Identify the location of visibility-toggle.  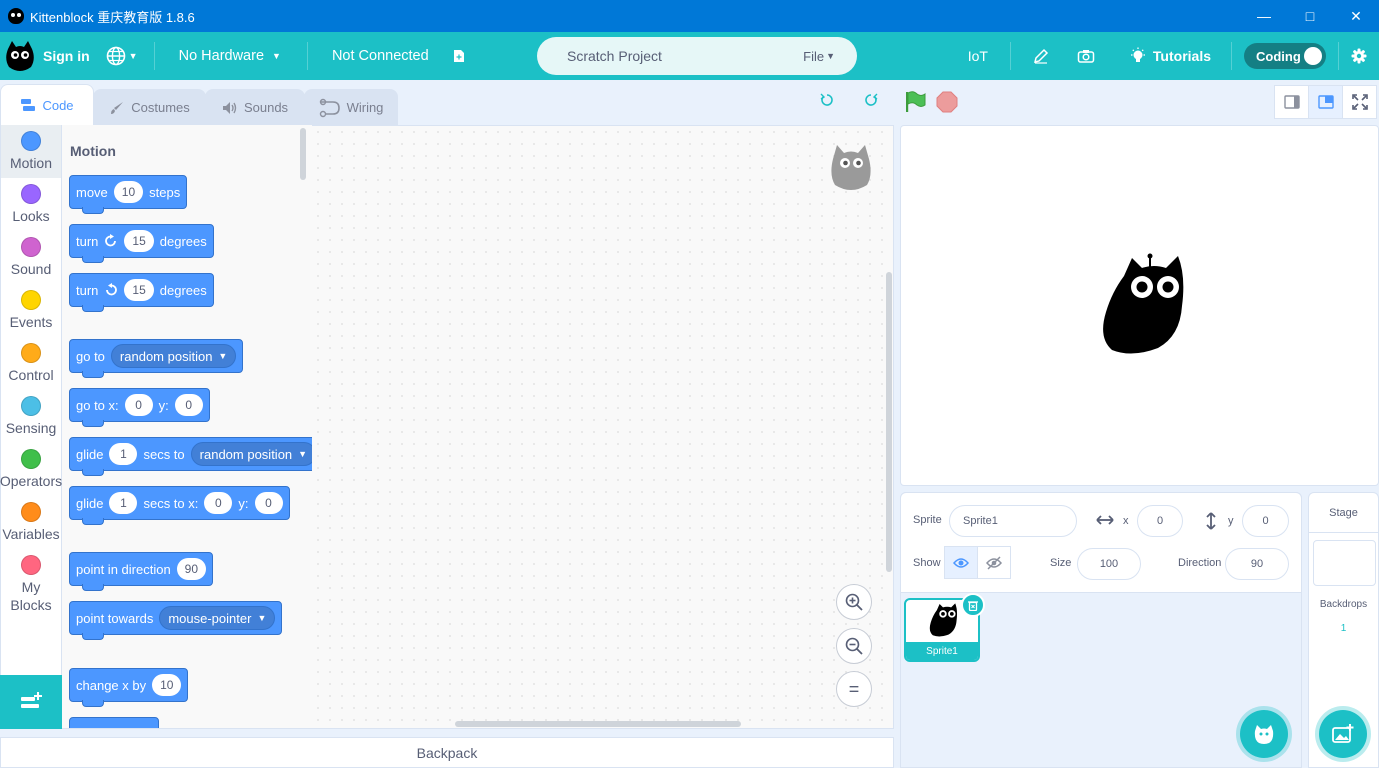
(977, 562).